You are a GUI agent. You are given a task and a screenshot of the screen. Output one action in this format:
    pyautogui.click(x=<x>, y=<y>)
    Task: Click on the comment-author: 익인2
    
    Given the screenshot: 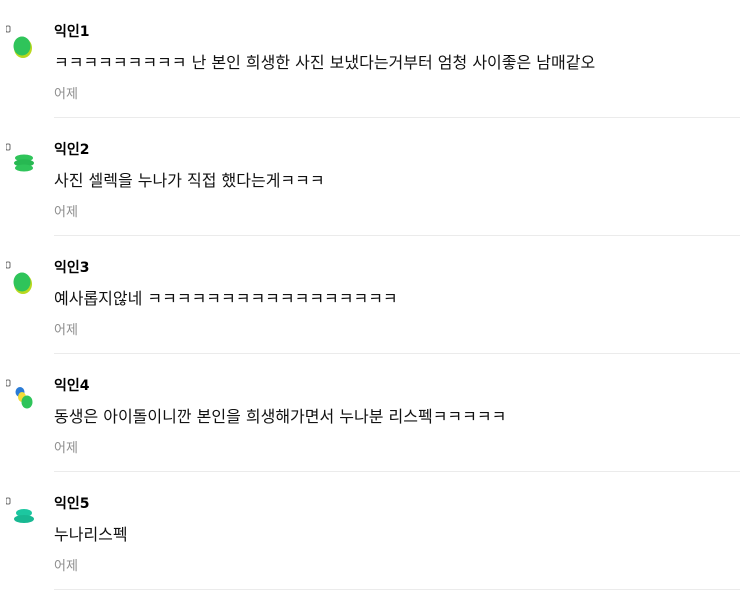 What is the action you would take?
    pyautogui.click(x=72, y=150)
    